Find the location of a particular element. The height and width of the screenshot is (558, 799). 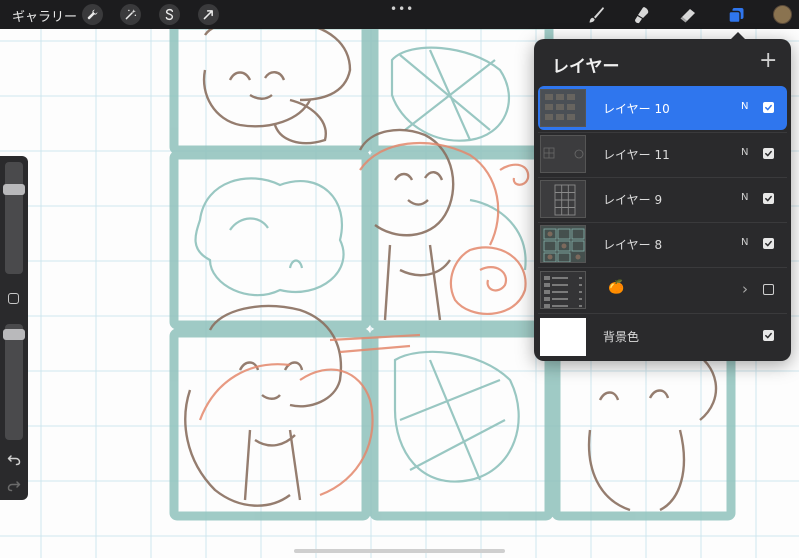

opacity-slider is located at coordinates (14, 382).